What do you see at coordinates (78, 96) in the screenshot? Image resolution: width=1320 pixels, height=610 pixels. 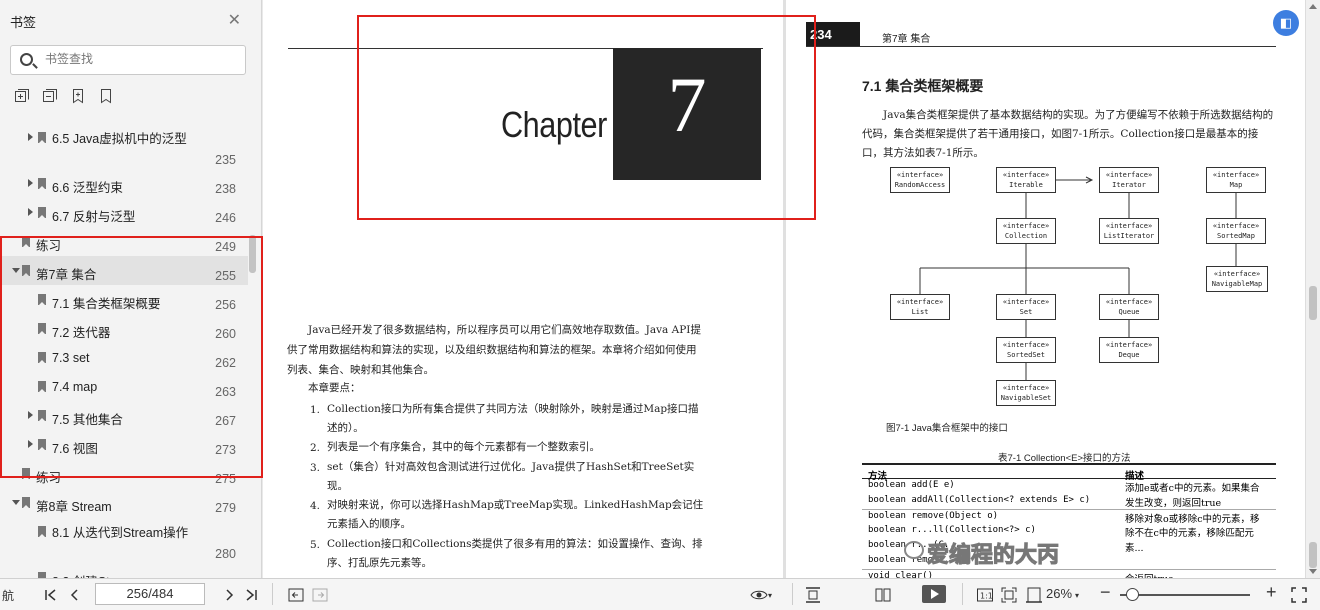 I see `add-bookmark-icon` at bounding box center [78, 96].